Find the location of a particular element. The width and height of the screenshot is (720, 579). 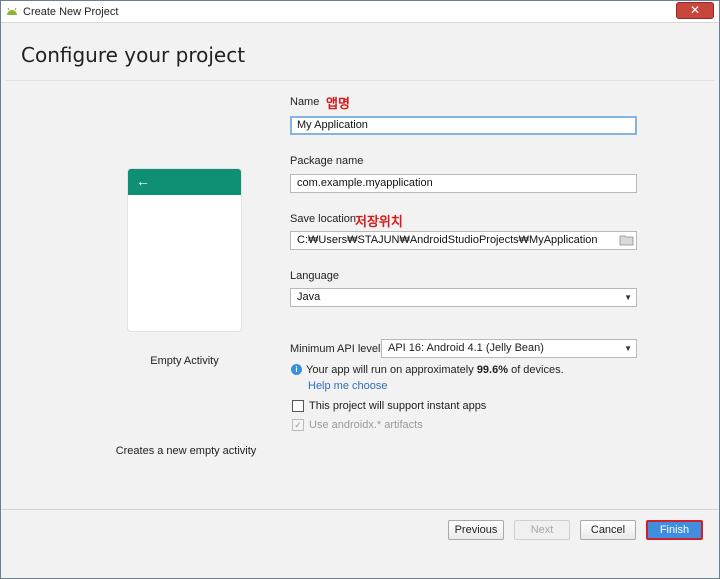

name-label: Name is located at coordinates (305, 102).